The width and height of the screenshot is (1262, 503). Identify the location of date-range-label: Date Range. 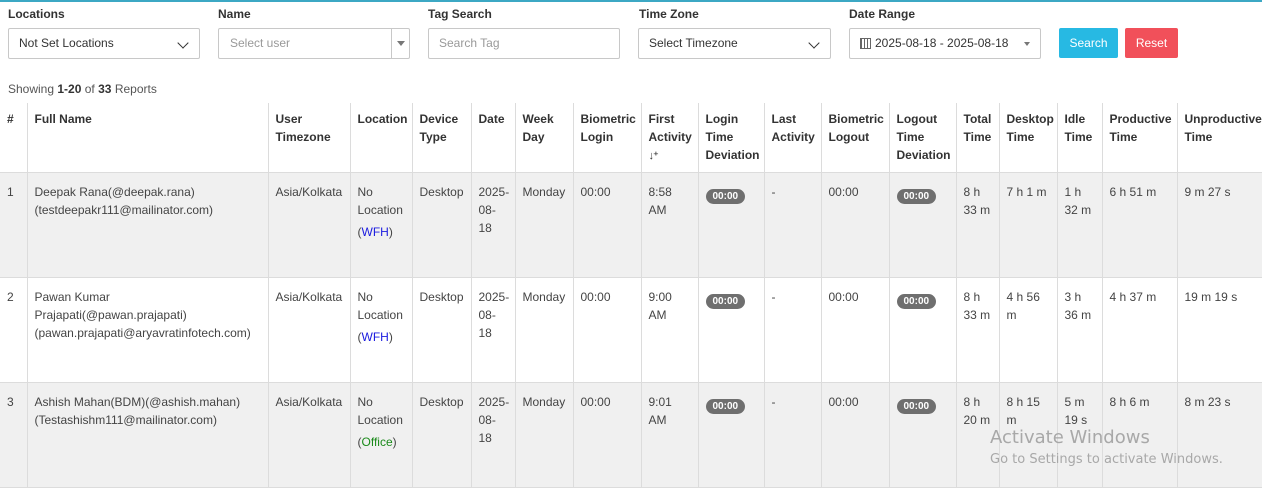
(882, 14).